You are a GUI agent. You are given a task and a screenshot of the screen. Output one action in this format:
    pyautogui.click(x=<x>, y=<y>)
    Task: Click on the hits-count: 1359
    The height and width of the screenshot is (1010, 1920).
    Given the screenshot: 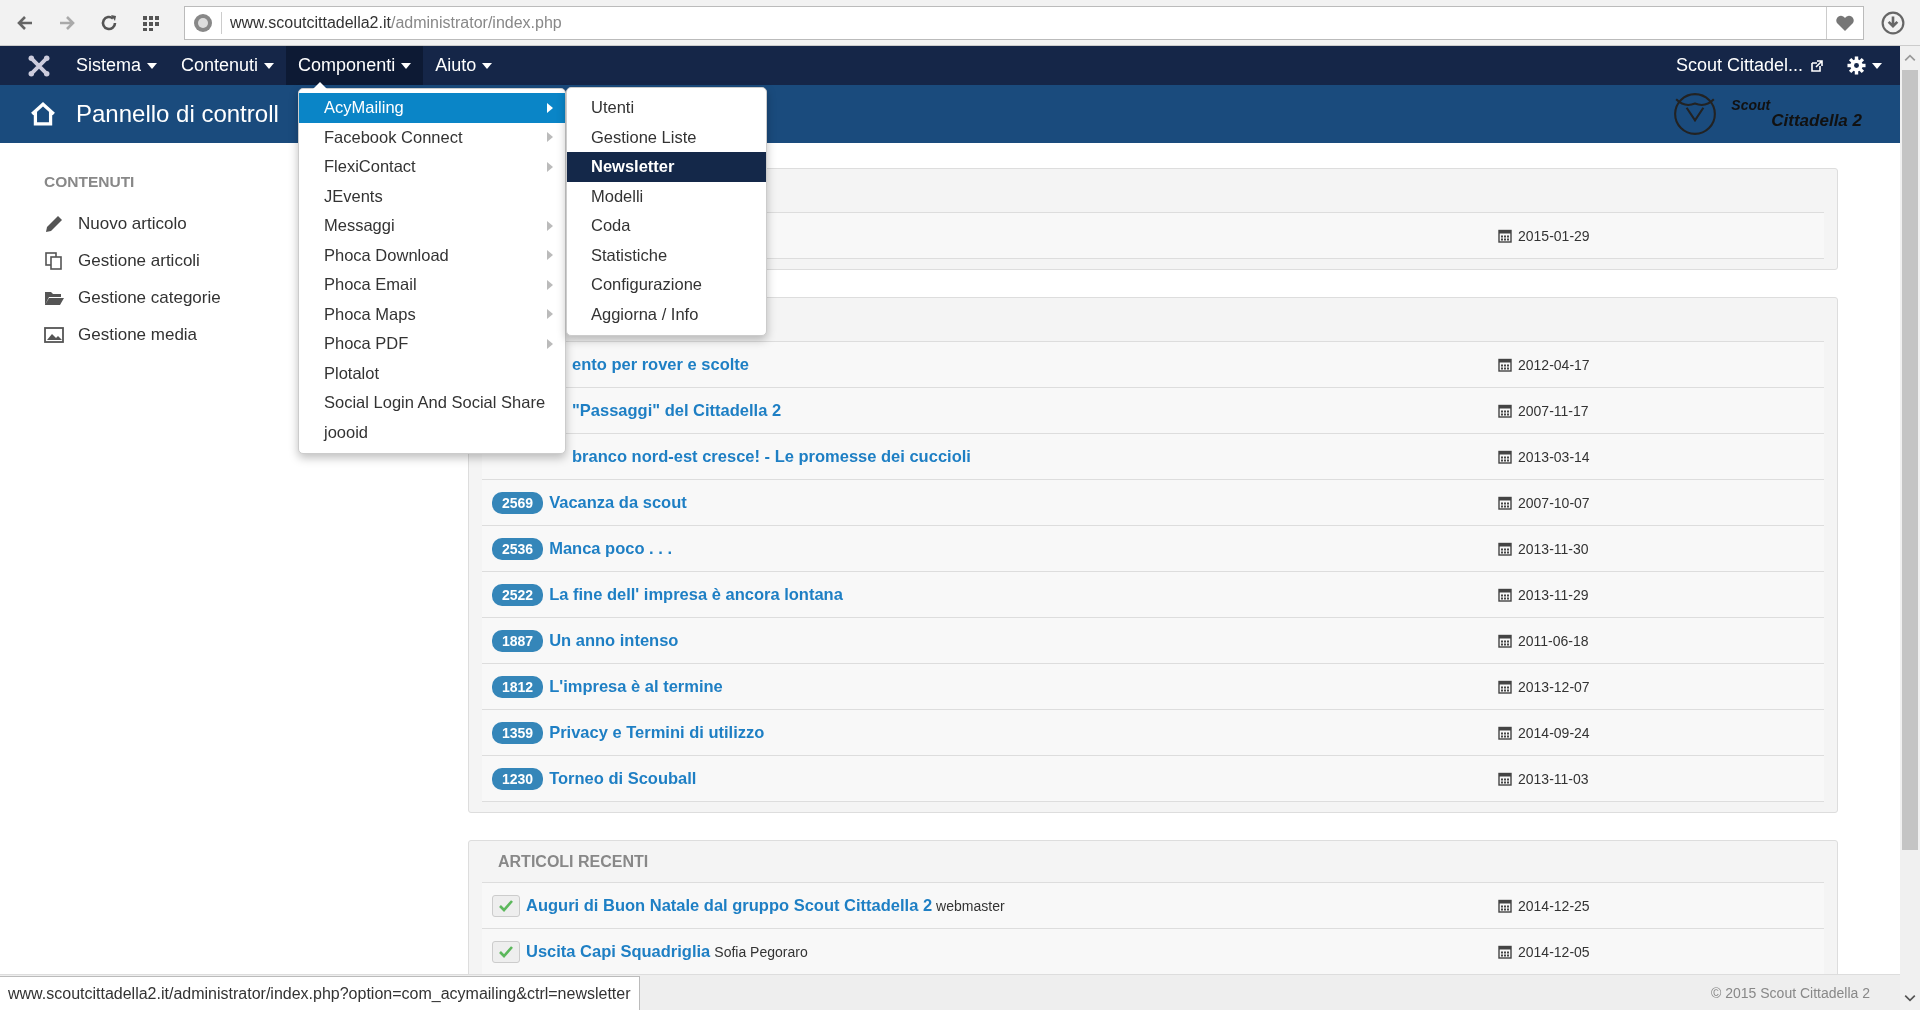 What is the action you would take?
    pyautogui.click(x=518, y=732)
    